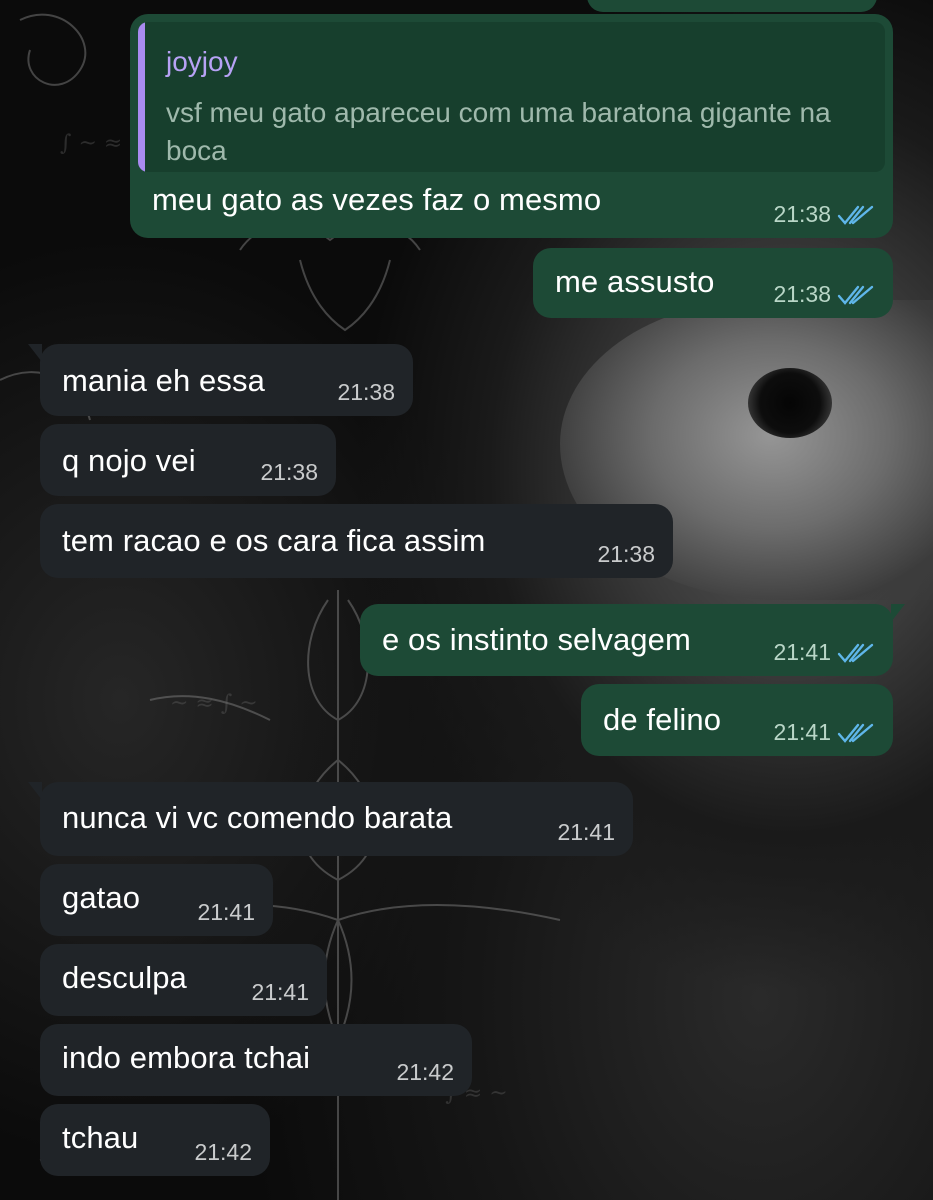 The width and height of the screenshot is (933, 1200). I want to click on message-text: tem racao e os cara fica assim, so click(274, 540).